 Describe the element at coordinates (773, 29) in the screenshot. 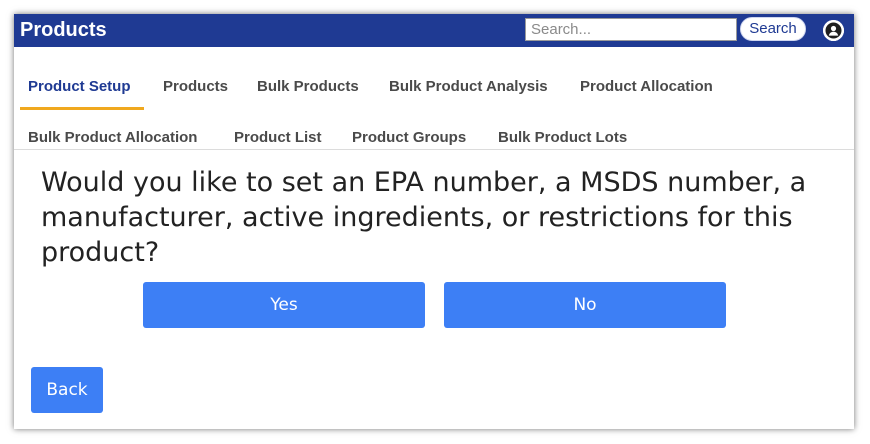

I see `search-button: Search` at that location.